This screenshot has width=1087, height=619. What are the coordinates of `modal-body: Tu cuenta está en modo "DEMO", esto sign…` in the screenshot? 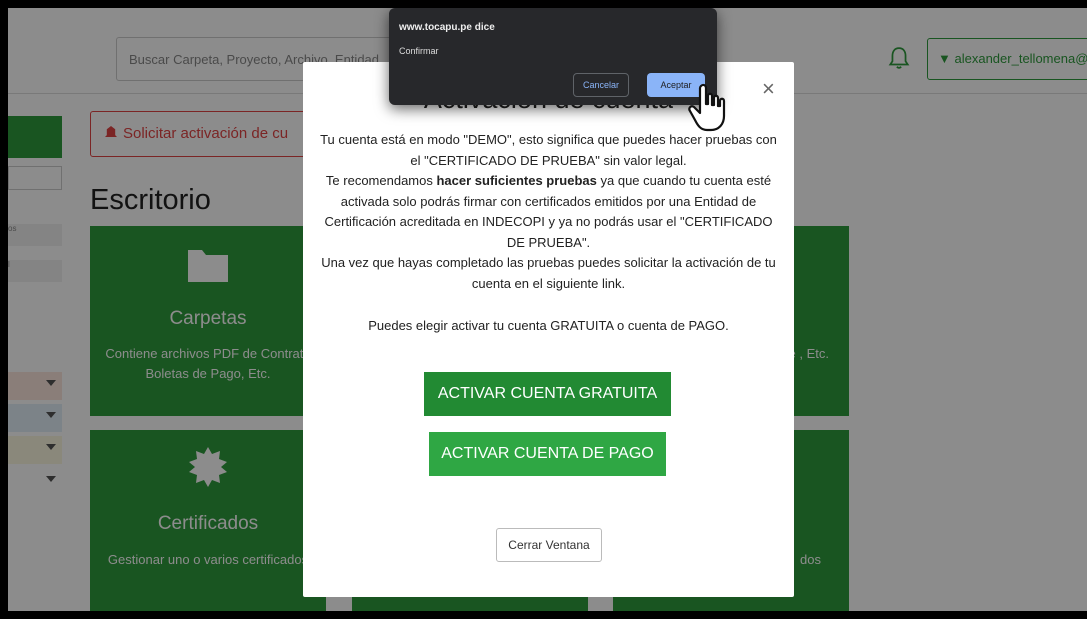 It's located at (548, 233).